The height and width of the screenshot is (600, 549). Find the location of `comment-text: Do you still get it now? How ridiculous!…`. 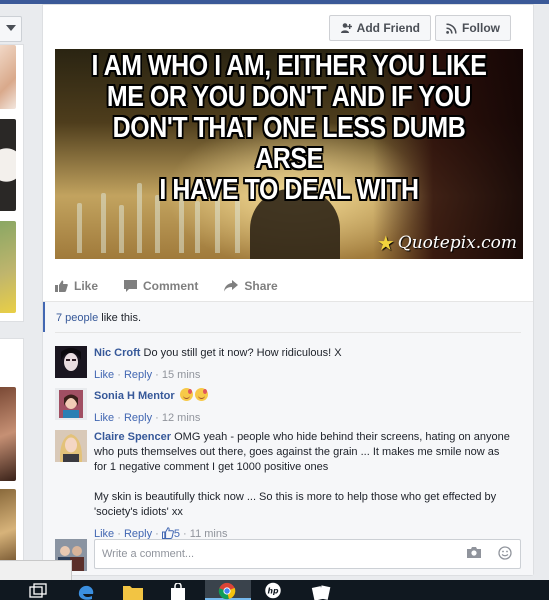

comment-text: Do you still get it now? How ridiculous!… is located at coordinates (242, 353).